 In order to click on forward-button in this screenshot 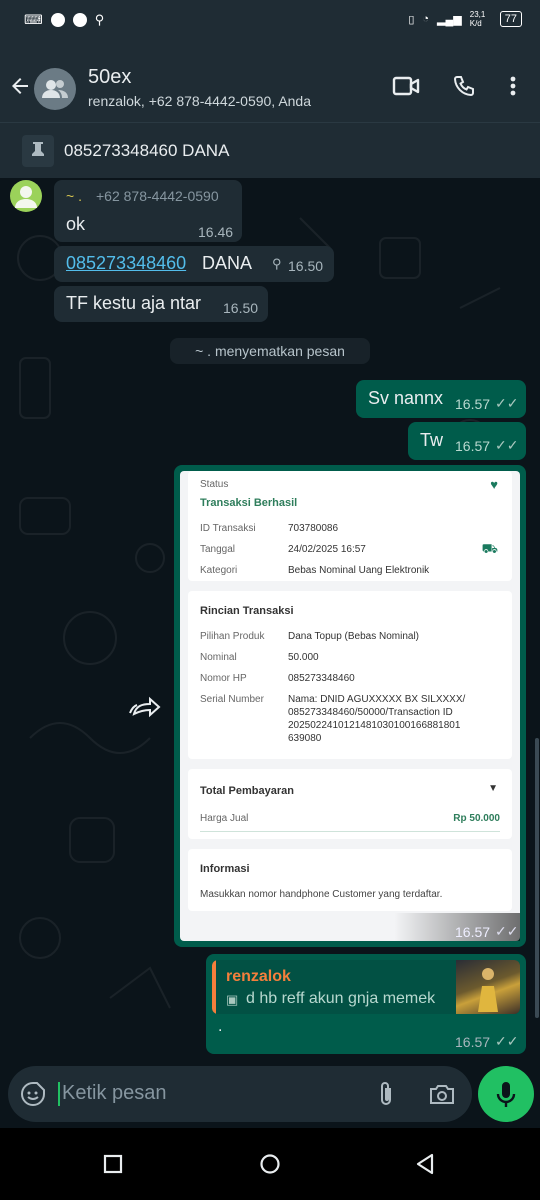, I will do `click(146, 707)`.